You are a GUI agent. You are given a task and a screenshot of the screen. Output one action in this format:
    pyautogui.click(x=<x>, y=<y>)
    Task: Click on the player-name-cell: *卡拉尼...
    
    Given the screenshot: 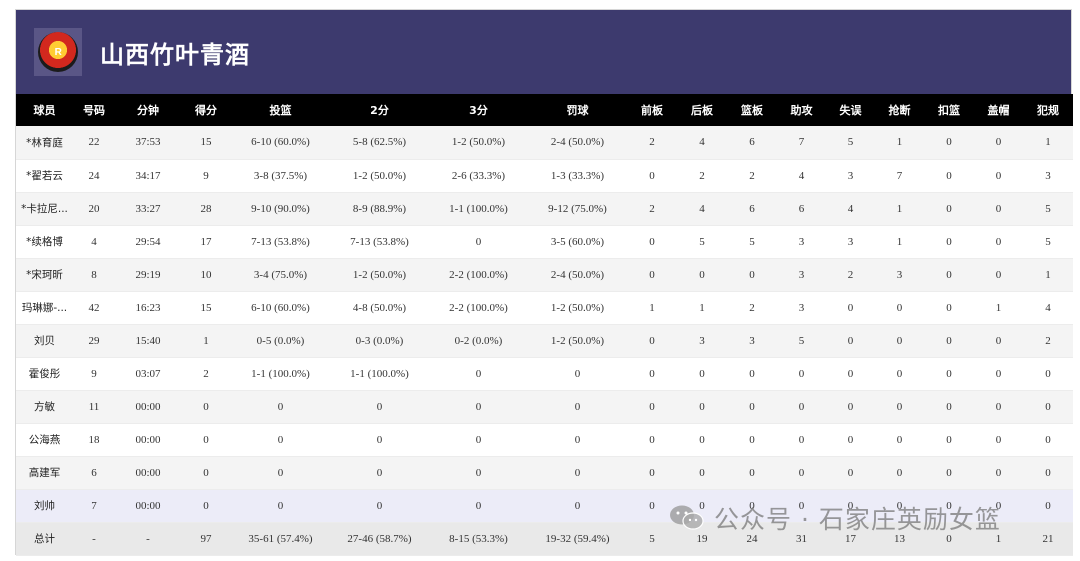 What is the action you would take?
    pyautogui.click(x=44, y=209)
    